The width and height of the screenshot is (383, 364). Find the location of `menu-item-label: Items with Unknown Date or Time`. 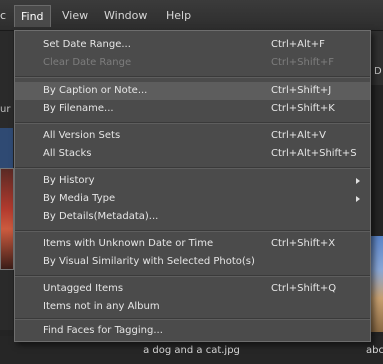

menu-item-label: Items with Unknown Date or Time is located at coordinates (128, 243).